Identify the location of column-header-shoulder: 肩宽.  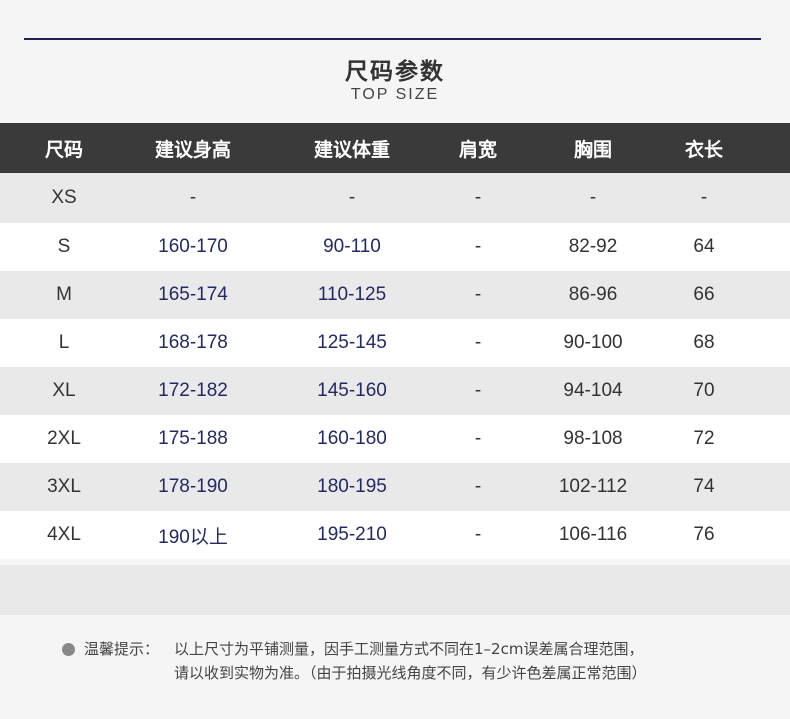
(478, 149).